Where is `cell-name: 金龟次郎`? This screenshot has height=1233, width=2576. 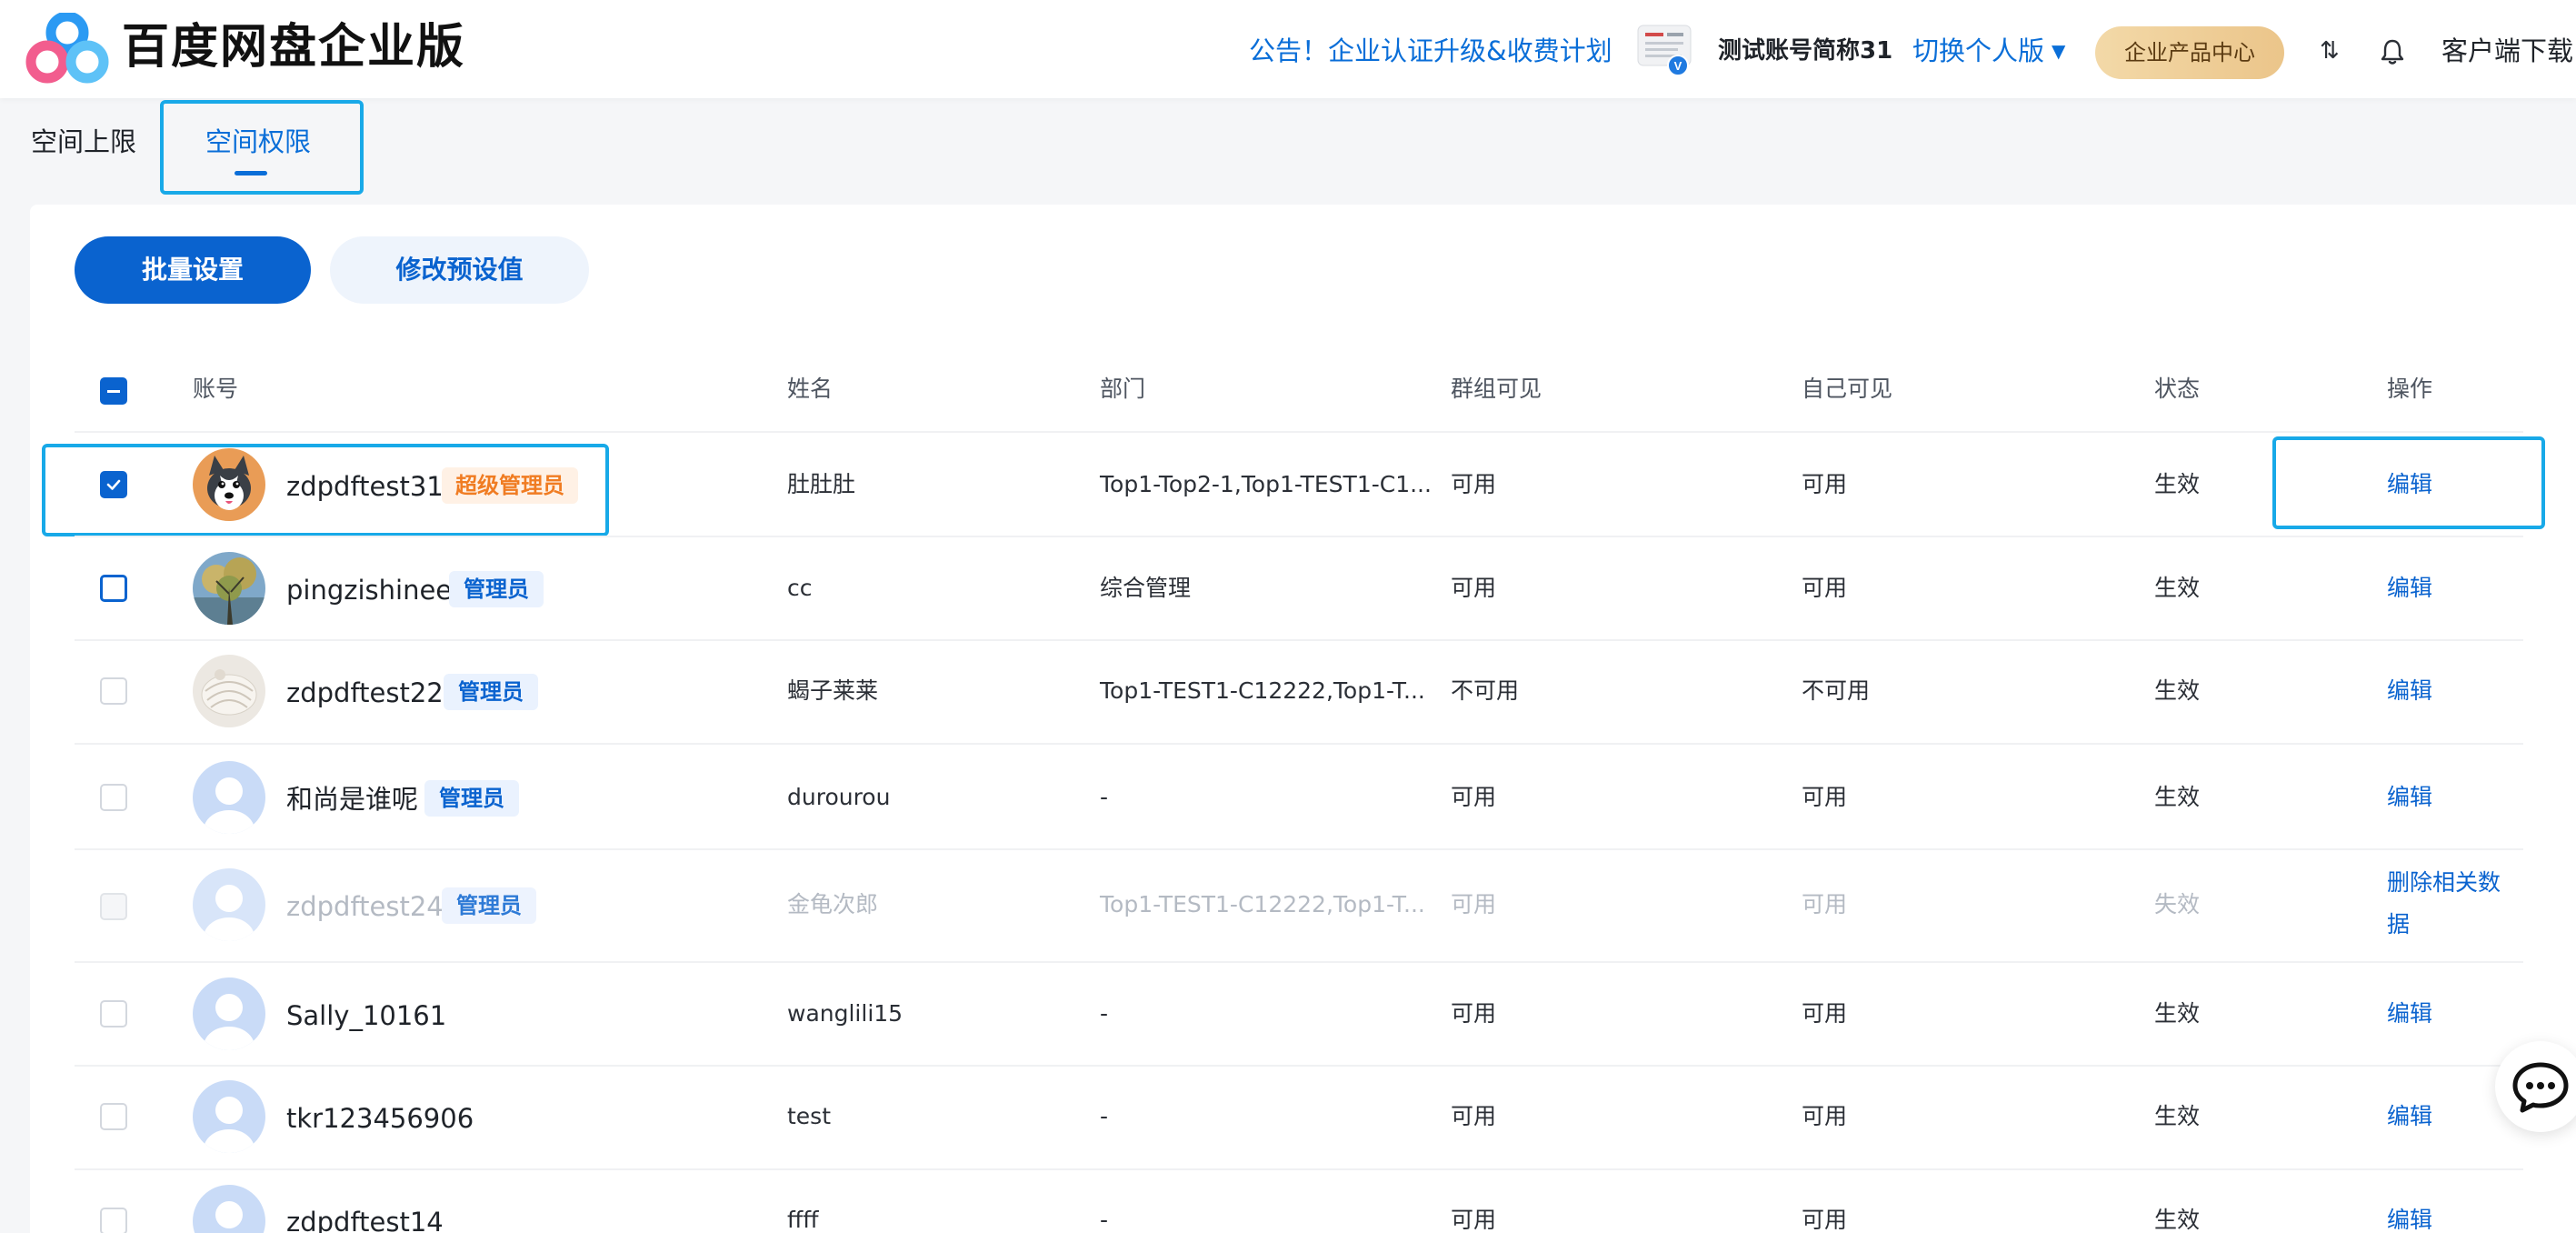 cell-name: 金龟次郎 is located at coordinates (833, 904).